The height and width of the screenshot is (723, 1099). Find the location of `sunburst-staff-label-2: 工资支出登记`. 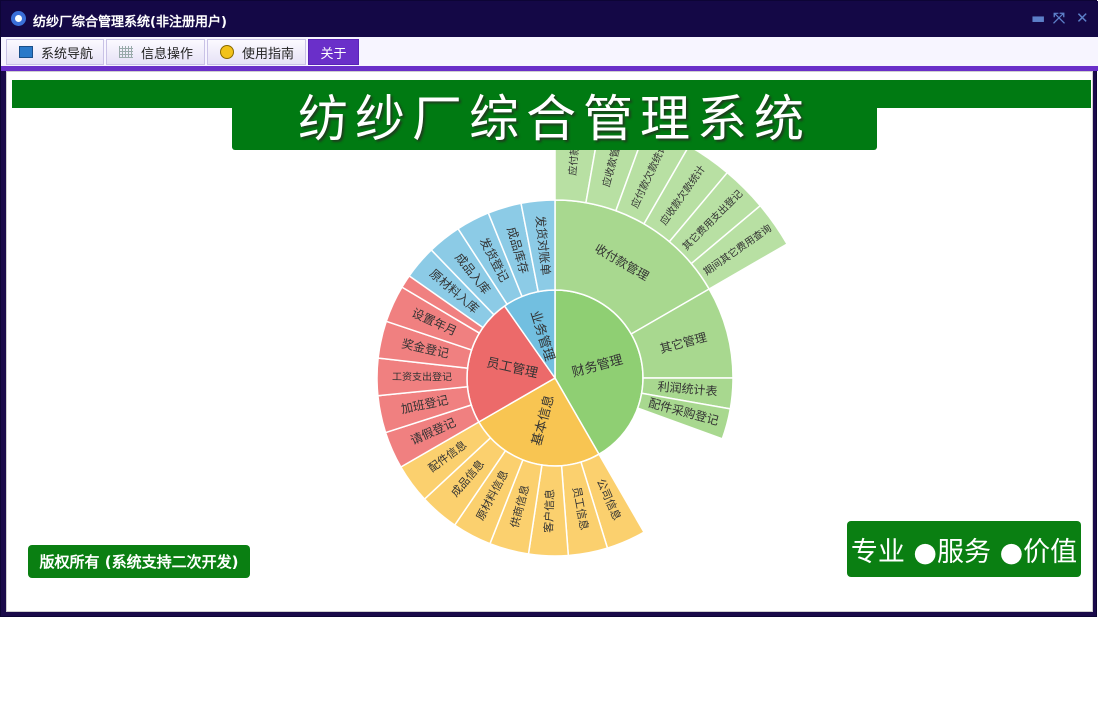

sunburst-staff-label-2: 工资支出登记 is located at coordinates (422, 376).